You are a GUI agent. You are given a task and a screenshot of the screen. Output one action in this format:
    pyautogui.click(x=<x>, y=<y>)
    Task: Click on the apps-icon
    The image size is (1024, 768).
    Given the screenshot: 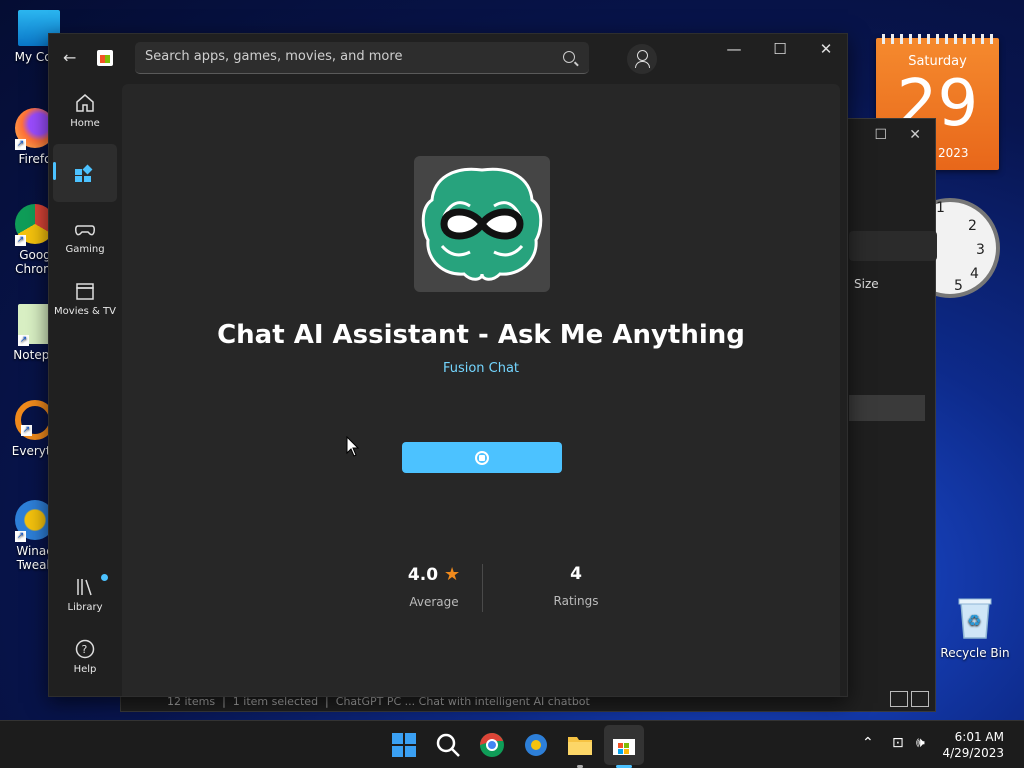 What is the action you would take?
    pyautogui.click(x=84, y=173)
    